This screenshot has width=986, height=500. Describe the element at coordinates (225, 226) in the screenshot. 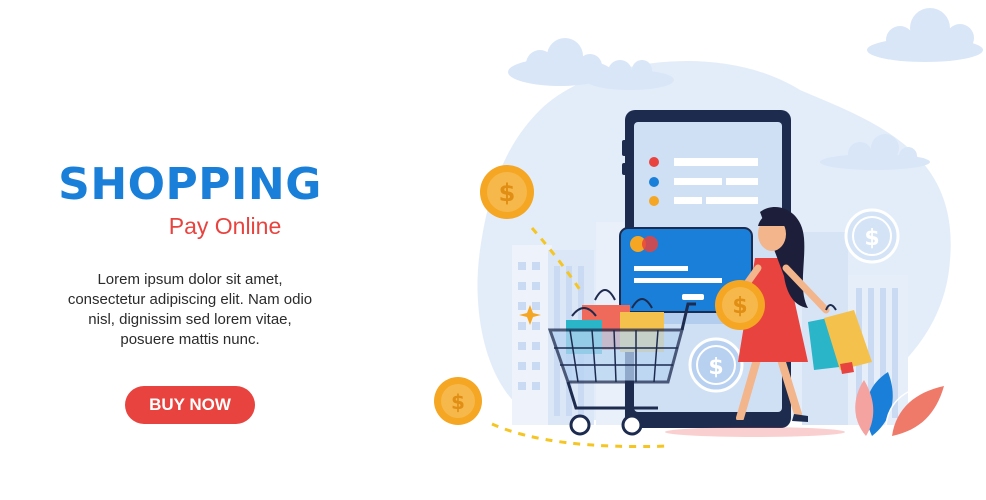

I see `page-subtitle: Pay Online` at that location.